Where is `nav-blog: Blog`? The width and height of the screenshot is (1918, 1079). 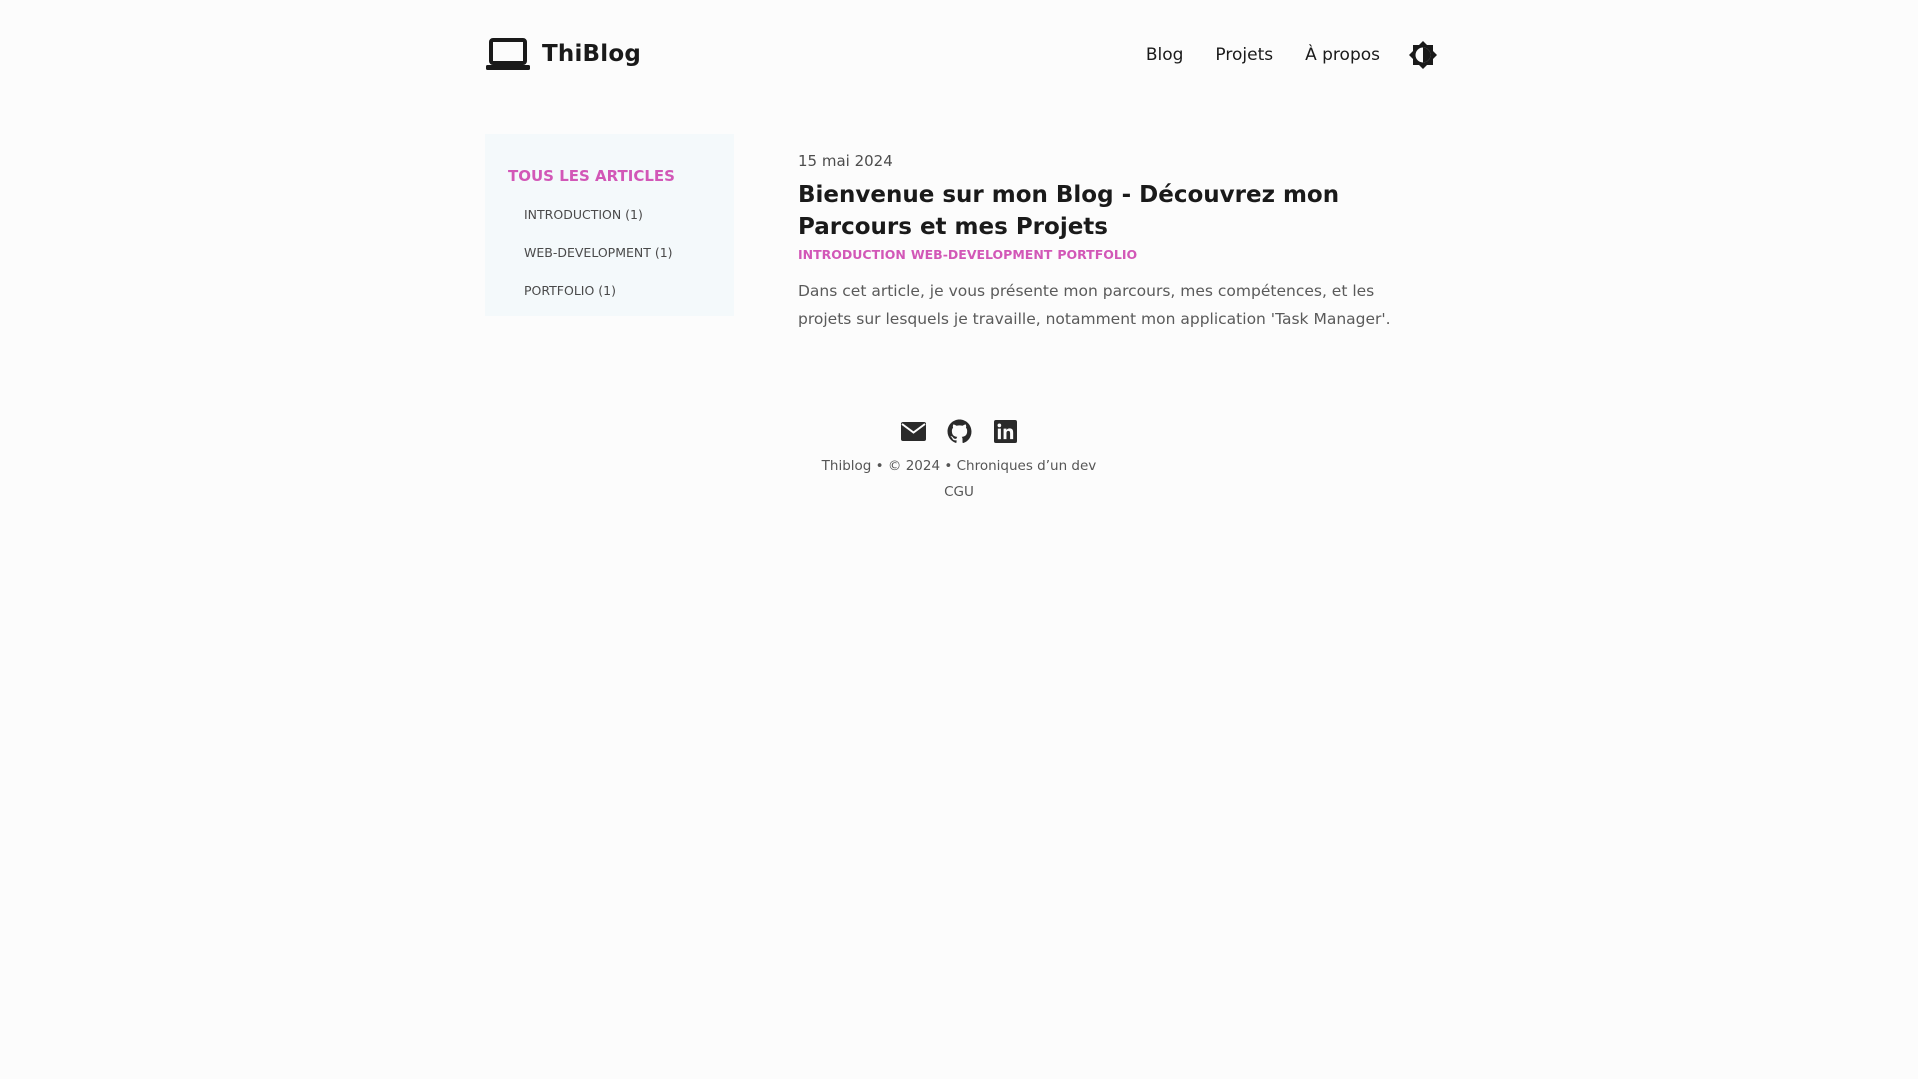
nav-blog: Blog is located at coordinates (1165, 55).